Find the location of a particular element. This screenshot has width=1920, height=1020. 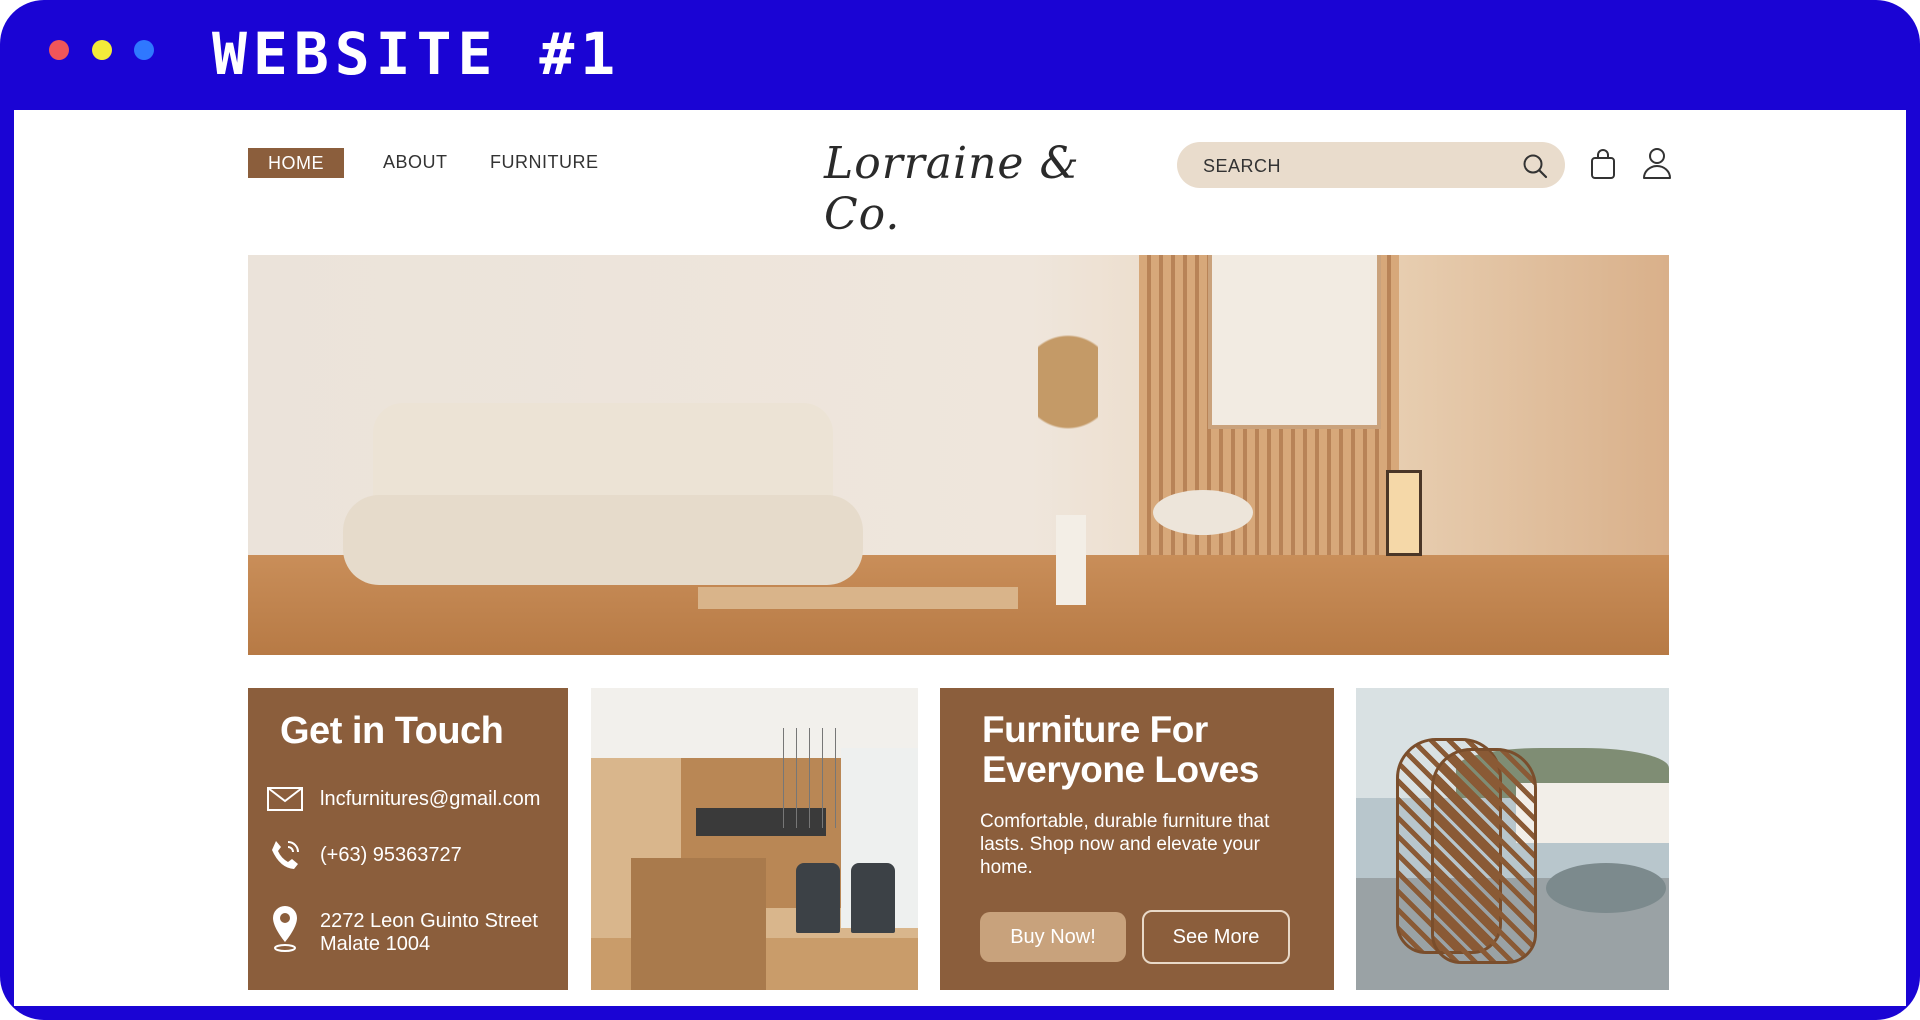

frame-title: WEBSITE #1 is located at coordinates (417, 54).